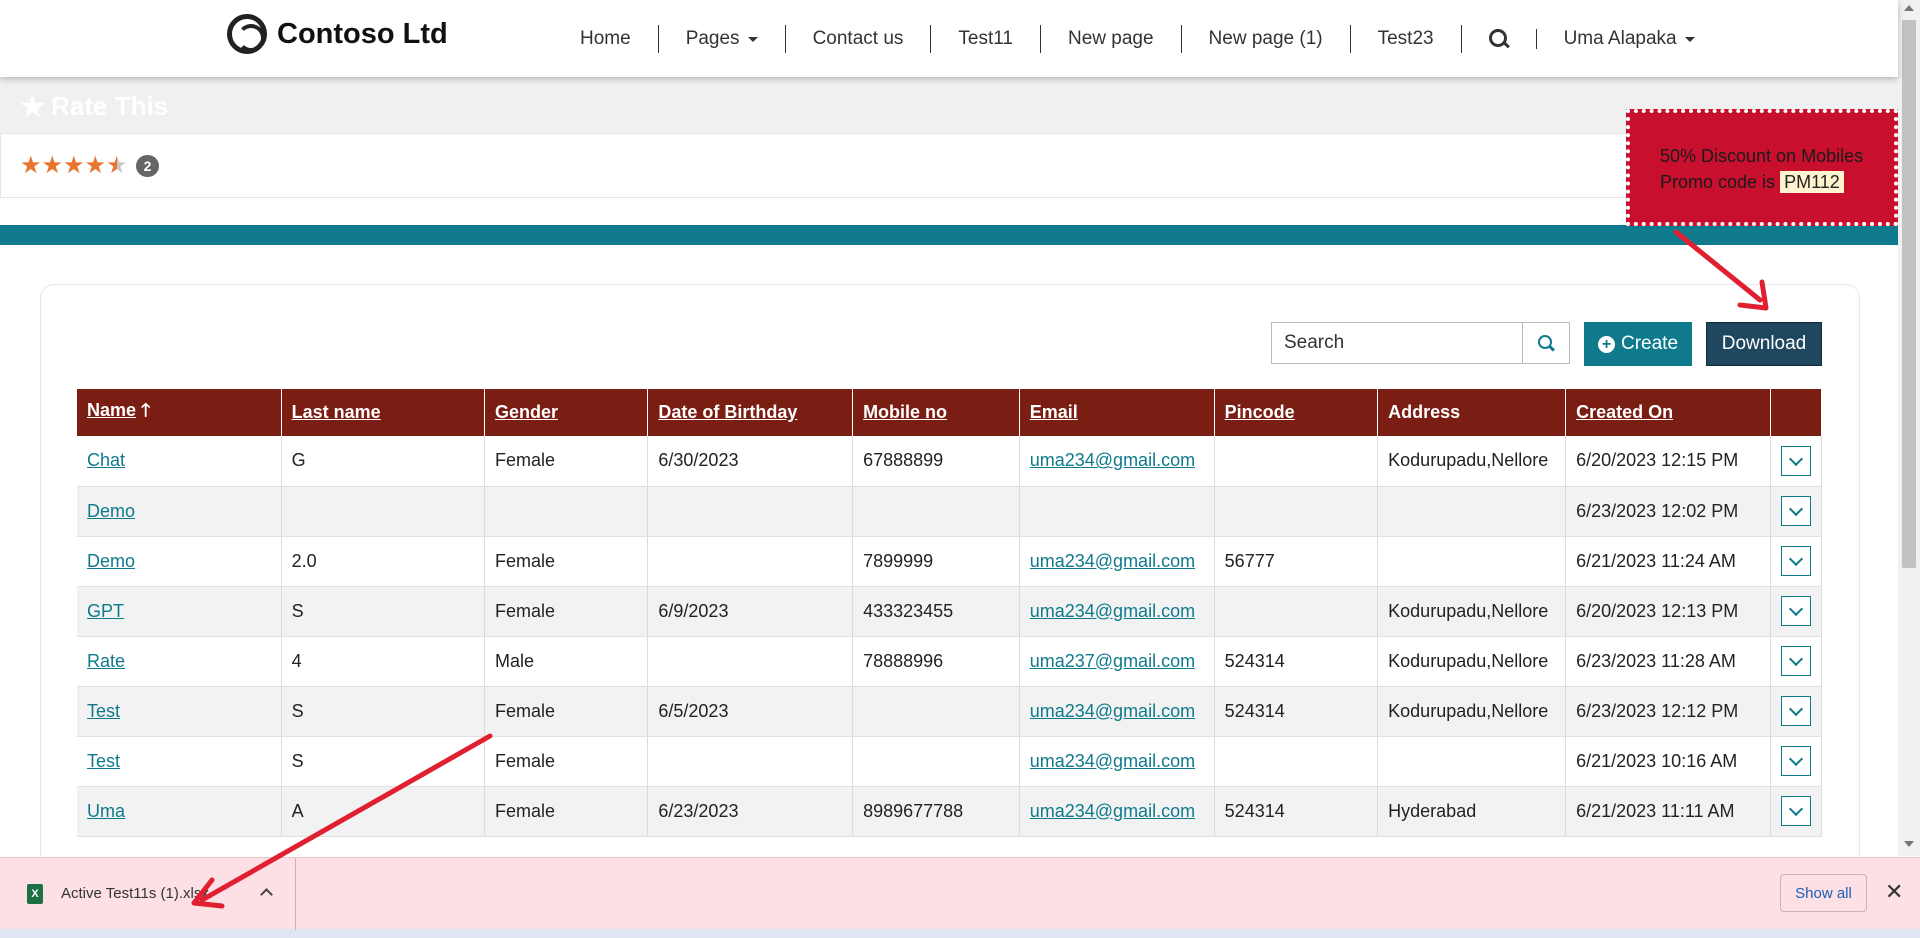 This screenshot has height=938, width=1920. What do you see at coordinates (1620, 38) in the screenshot?
I see `user-name: Uma Alapaka` at bounding box center [1620, 38].